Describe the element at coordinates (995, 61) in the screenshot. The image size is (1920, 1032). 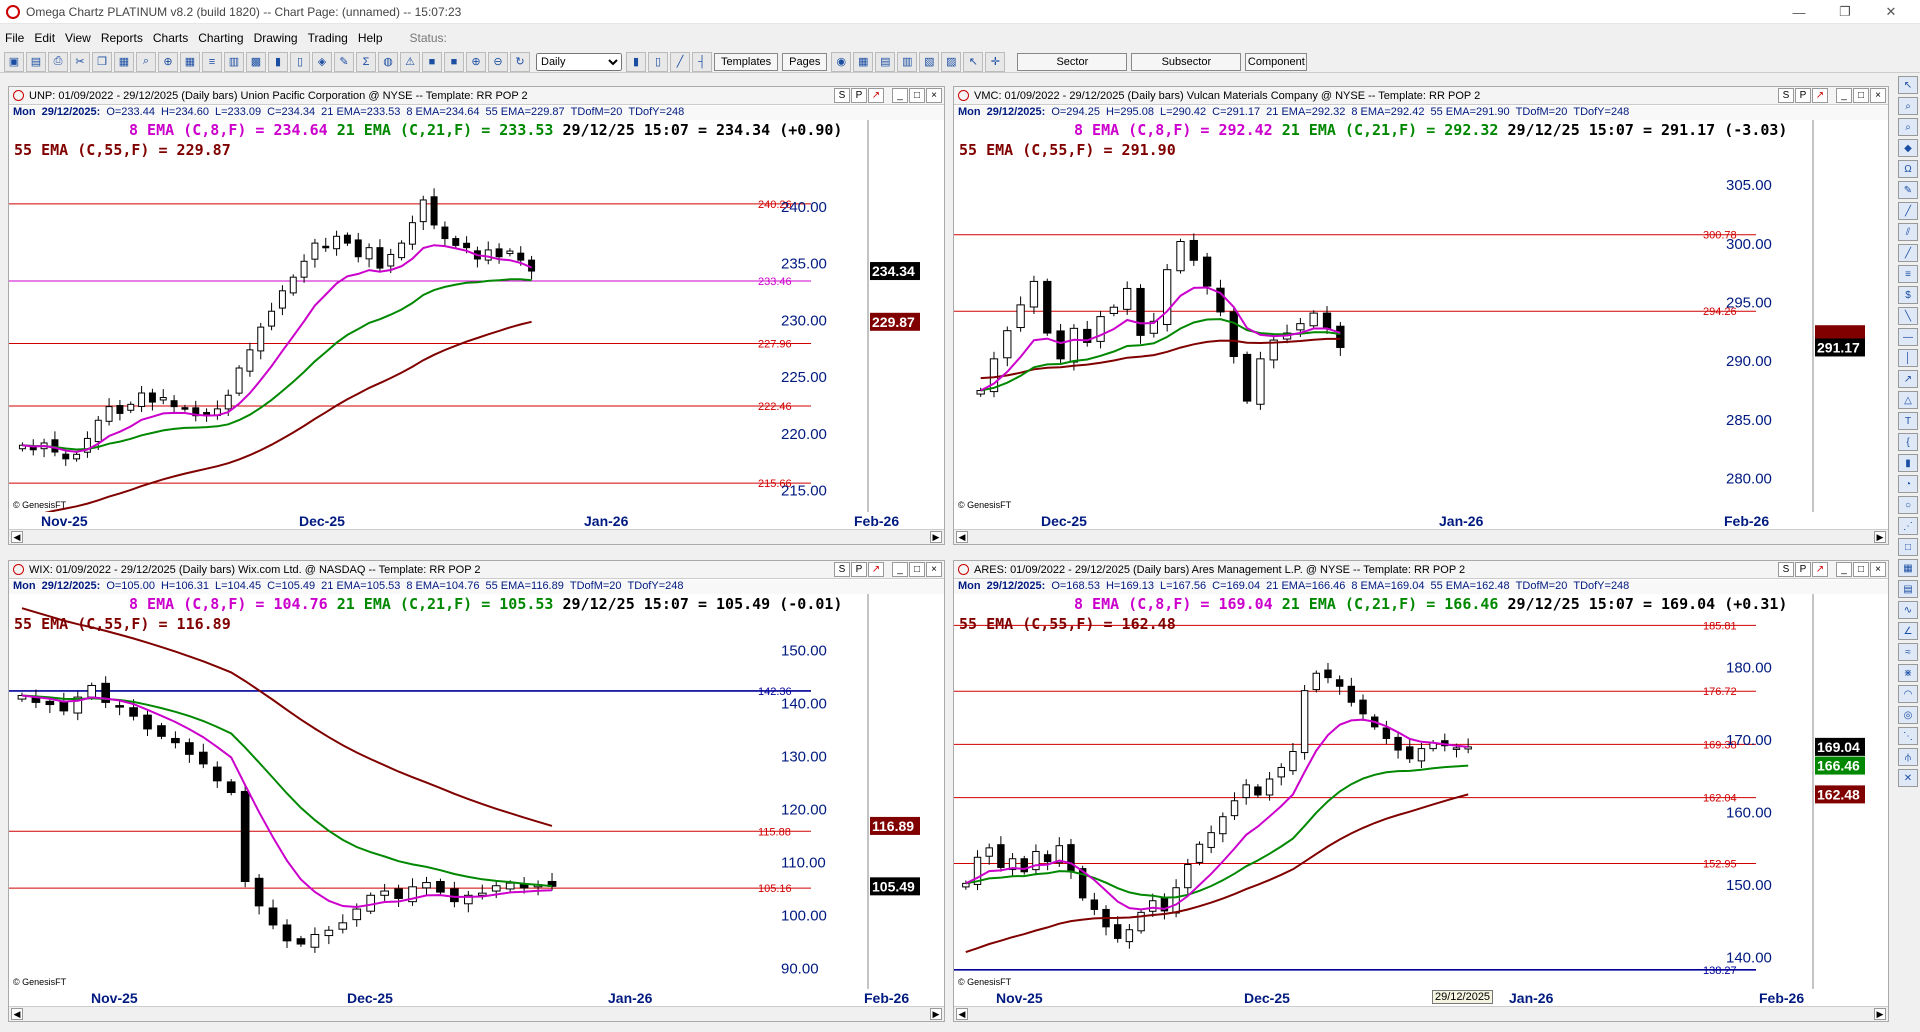
I see `crosshair-icon: ✛` at that location.